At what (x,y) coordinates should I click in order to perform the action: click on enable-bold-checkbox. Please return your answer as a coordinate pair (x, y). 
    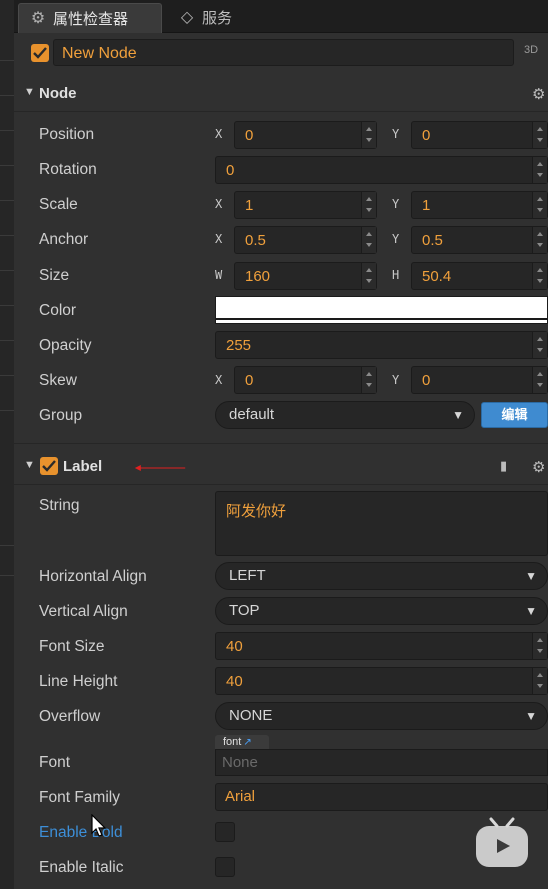
    Looking at the image, I should click on (225, 832).